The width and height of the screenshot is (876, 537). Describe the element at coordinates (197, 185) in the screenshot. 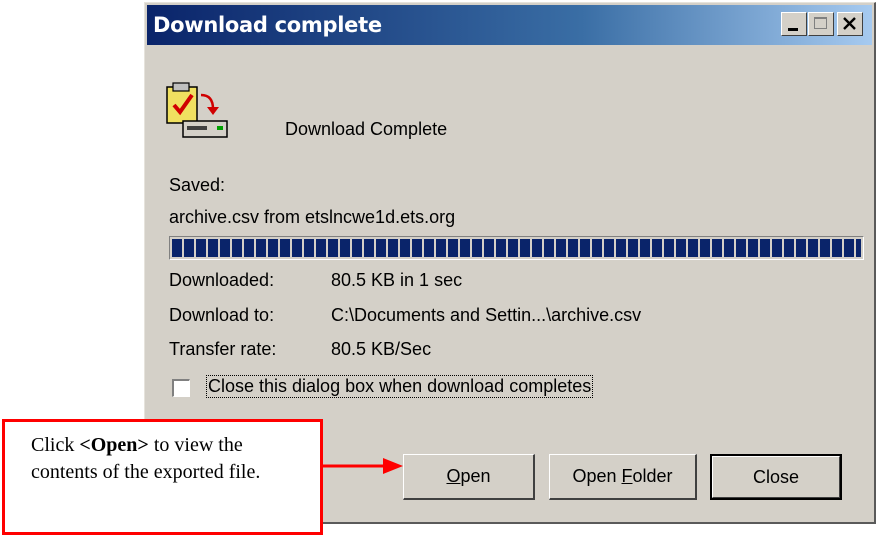

I see `saved-label: Saved:` at that location.